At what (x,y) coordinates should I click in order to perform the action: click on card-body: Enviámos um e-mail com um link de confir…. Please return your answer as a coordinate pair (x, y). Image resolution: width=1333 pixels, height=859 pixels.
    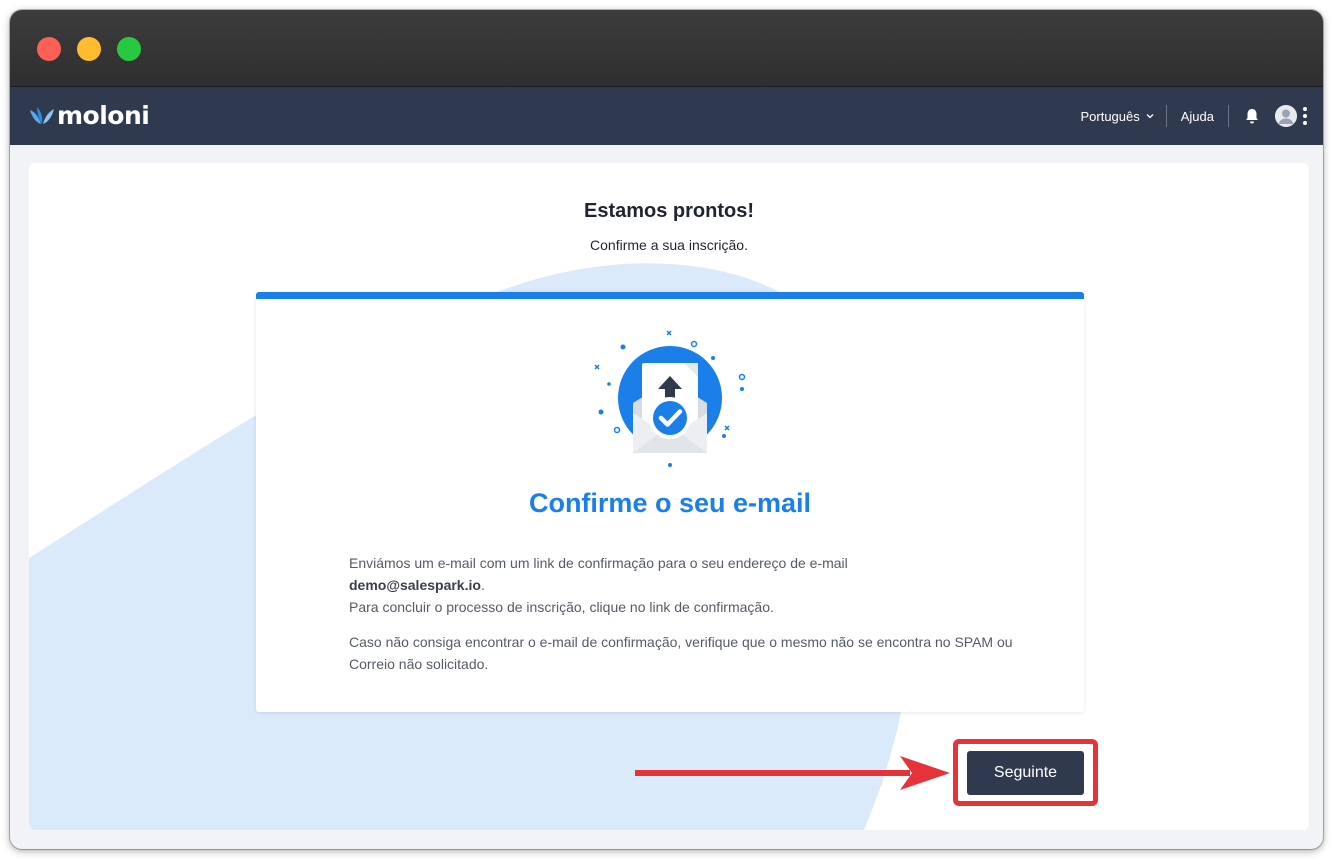
    Looking at the image, I should click on (689, 613).